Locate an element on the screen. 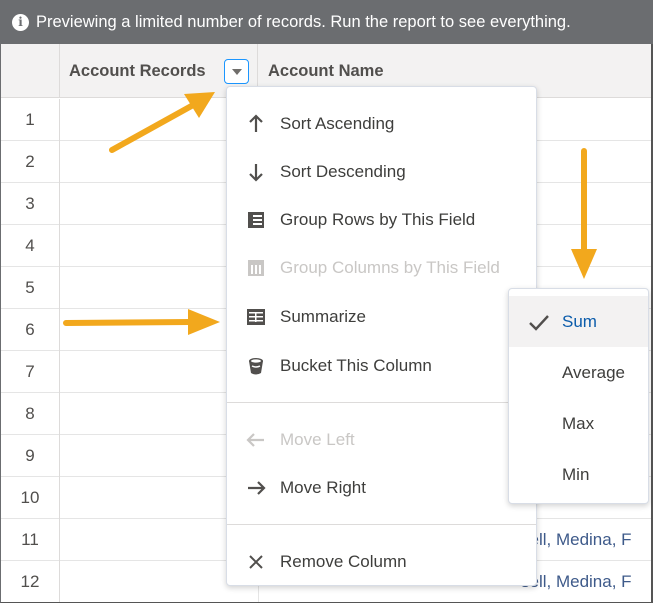 The height and width of the screenshot is (603, 653). menu-item-sort-descending: Sort Descending is located at coordinates (381, 172).